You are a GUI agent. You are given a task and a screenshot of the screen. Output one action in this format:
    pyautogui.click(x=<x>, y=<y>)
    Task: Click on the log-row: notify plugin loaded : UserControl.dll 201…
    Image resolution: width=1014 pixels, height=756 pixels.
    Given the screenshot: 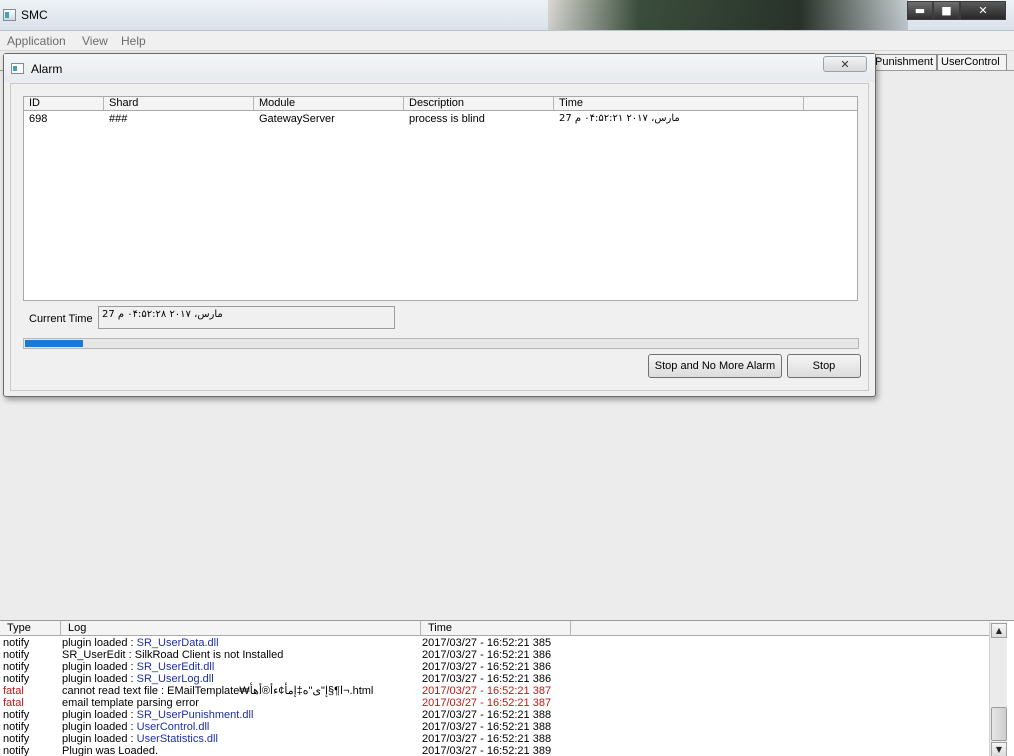 What is the action you would take?
    pyautogui.click(x=494, y=727)
    